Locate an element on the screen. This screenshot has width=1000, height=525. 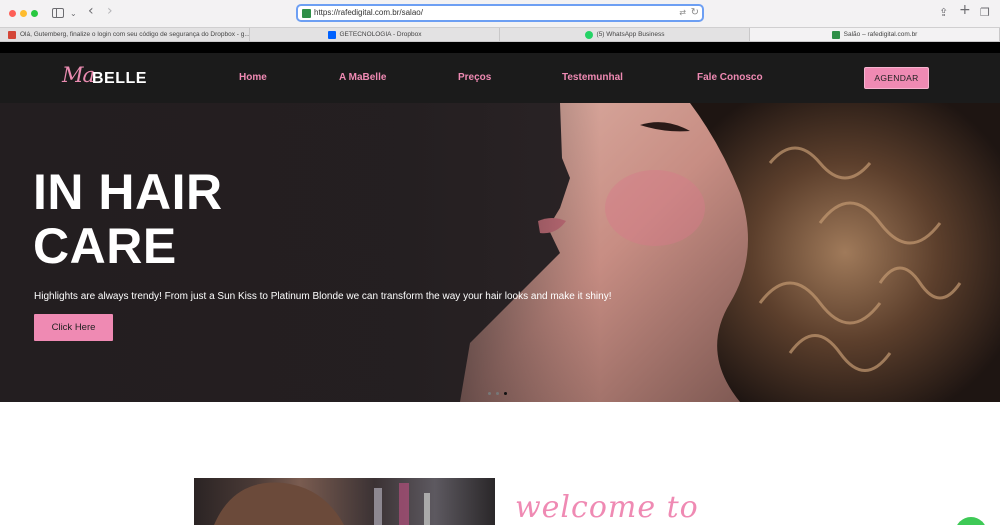
nav-precos: Preços is located at coordinates (474, 77).